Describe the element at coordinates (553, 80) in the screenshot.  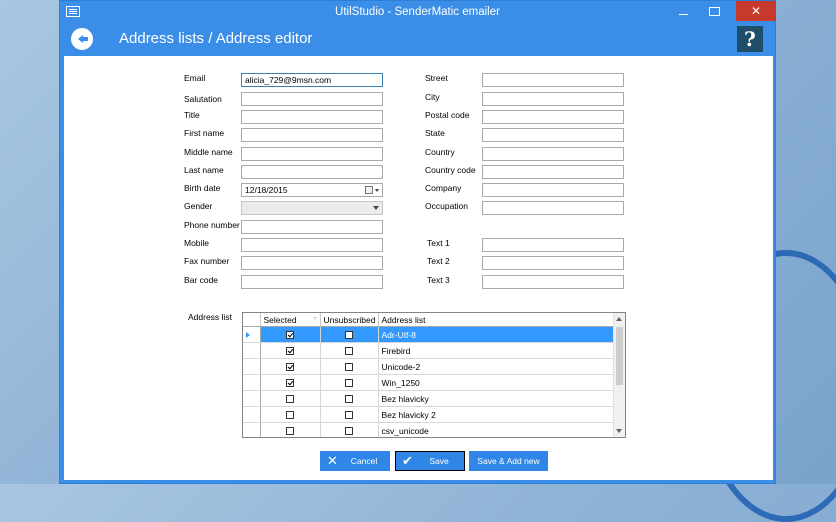
I see `street-field` at that location.